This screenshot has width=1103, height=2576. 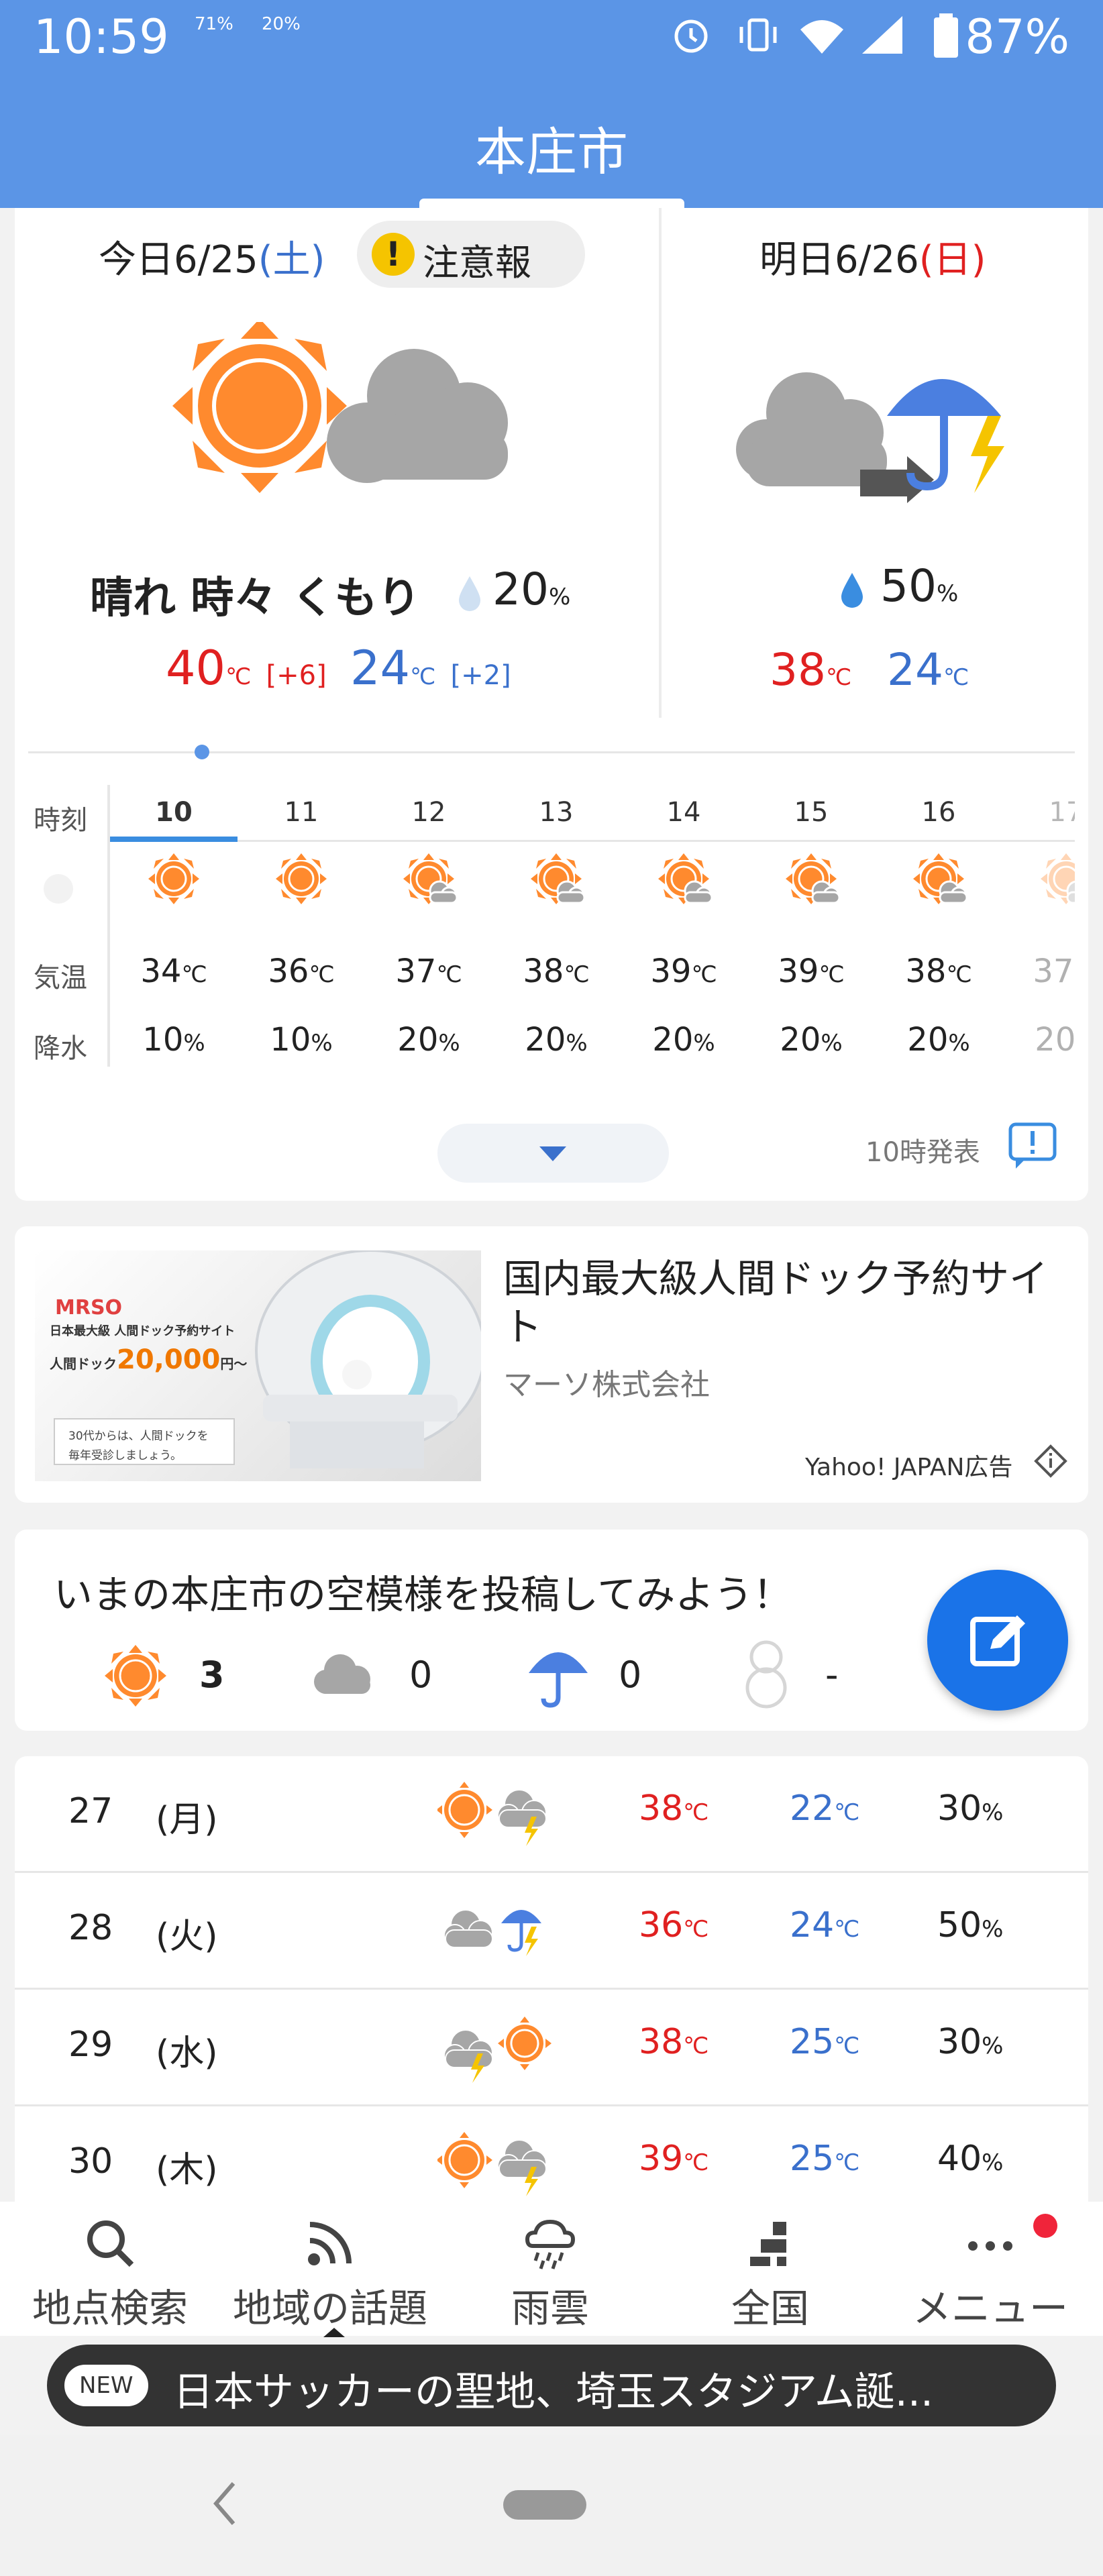 I want to click on rain-count: 0, so click(x=631, y=1675).